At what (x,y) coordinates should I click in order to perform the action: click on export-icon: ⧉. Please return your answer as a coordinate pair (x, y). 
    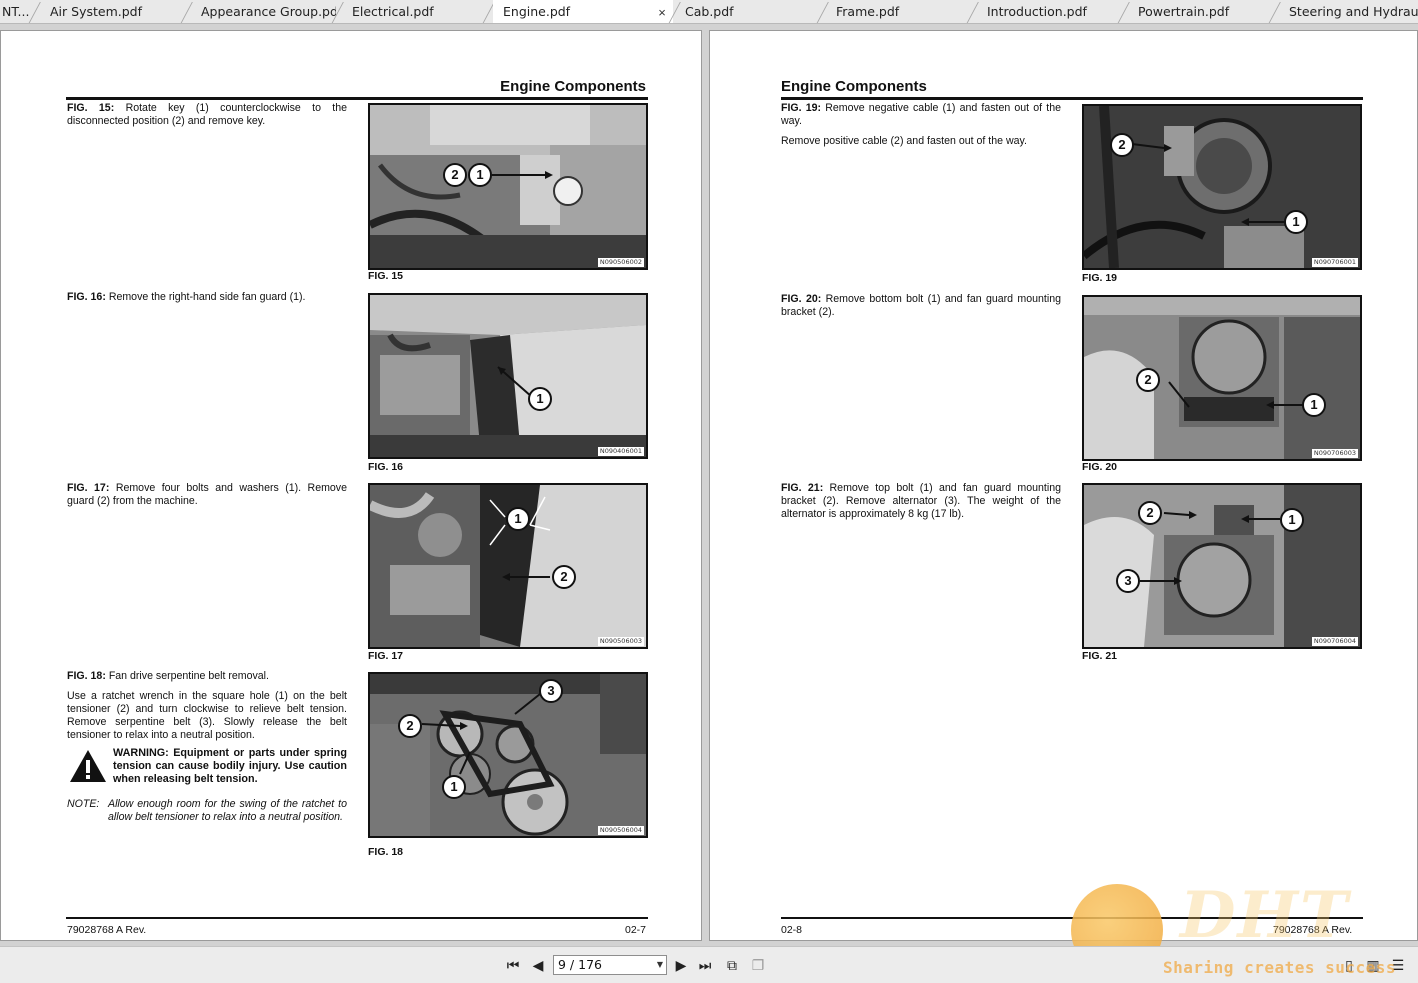
    Looking at the image, I should click on (732, 965).